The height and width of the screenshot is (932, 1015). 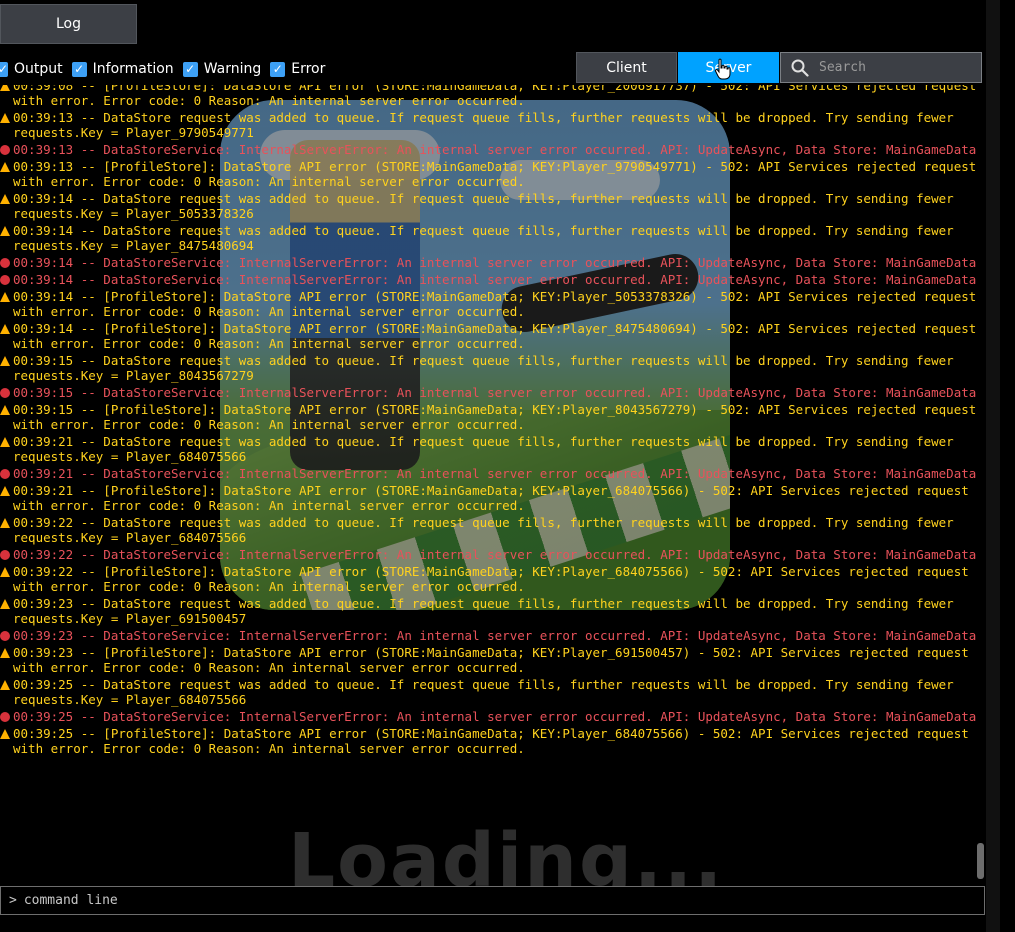 I want to click on filter-output: ✓ Output, so click(x=31, y=69).